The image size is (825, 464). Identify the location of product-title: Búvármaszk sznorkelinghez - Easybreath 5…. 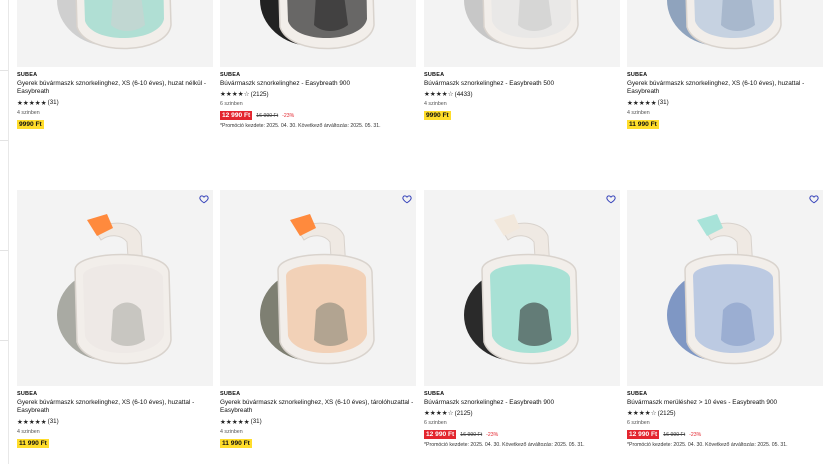
(521, 84).